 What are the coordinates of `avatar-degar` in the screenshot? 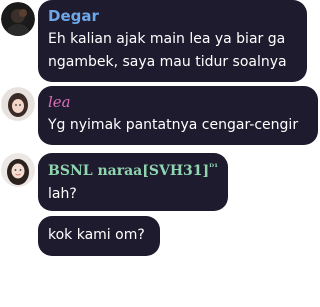 It's located at (18, 19).